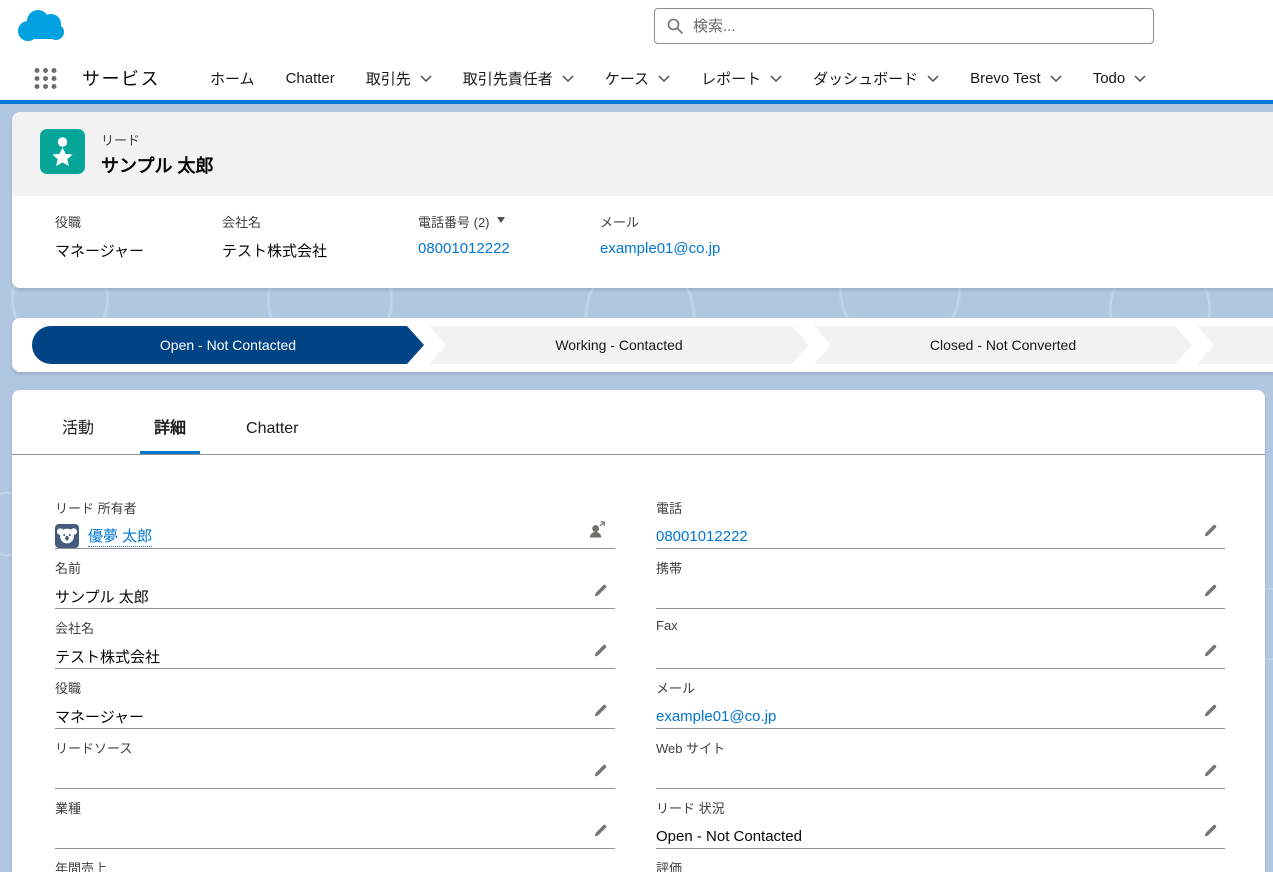  Describe the element at coordinates (68, 568) in the screenshot. I see `field-label: 名前` at that location.